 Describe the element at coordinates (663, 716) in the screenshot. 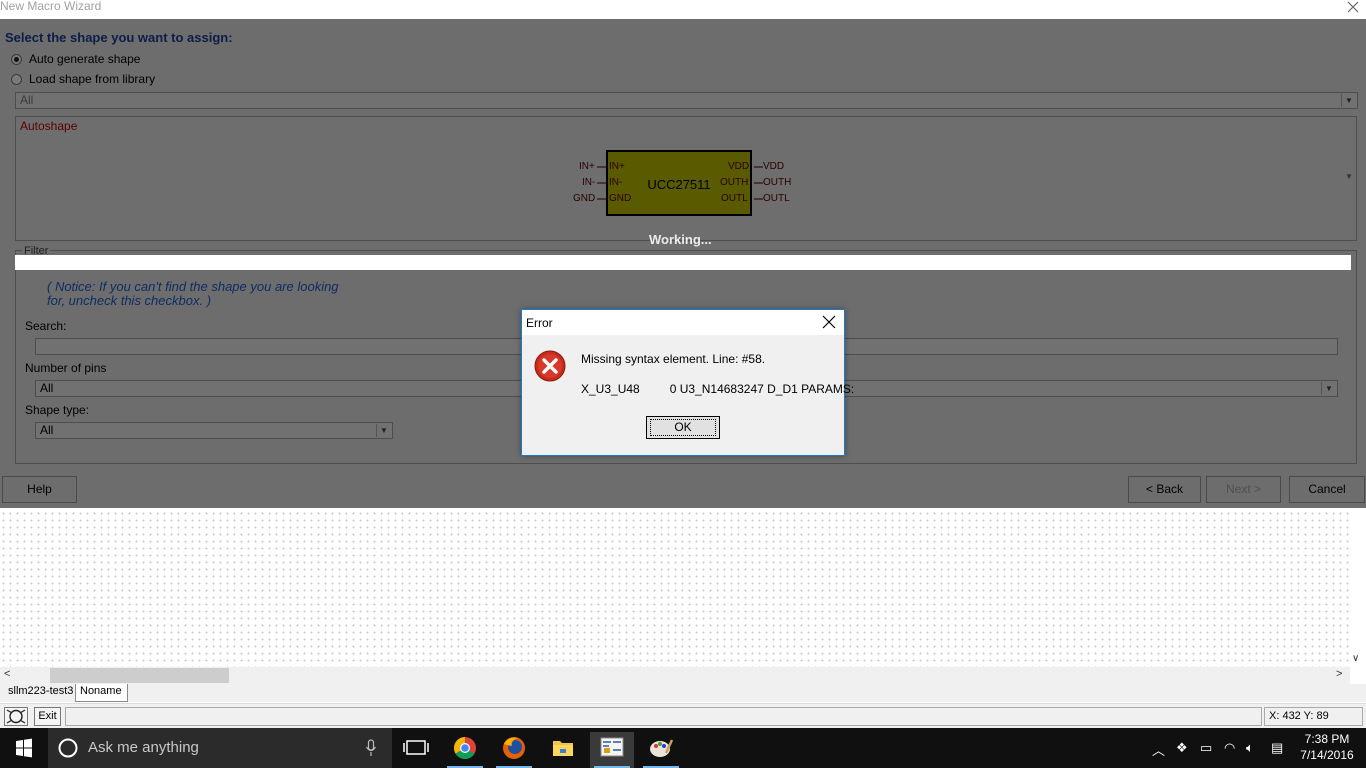

I see `status-message-field` at that location.